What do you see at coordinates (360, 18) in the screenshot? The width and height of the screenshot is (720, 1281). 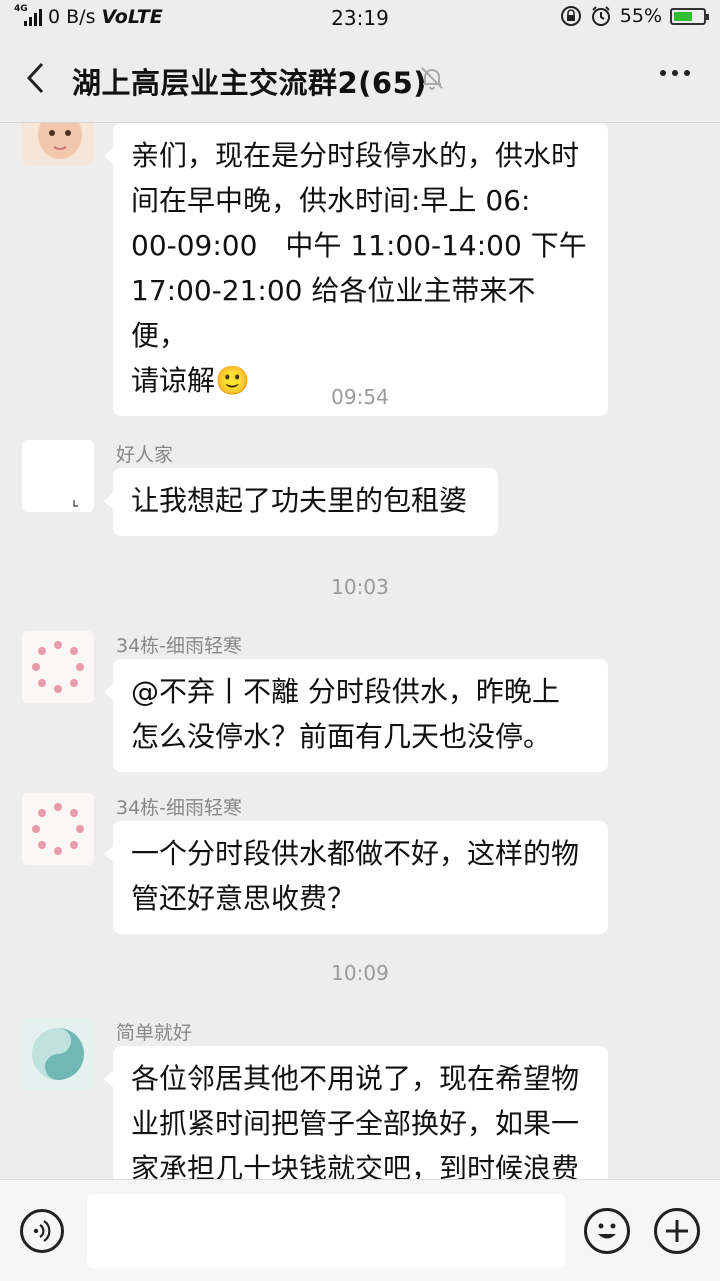 I see `status-bar: 4G 0 B/s VoLTE 23:19 55%` at bounding box center [360, 18].